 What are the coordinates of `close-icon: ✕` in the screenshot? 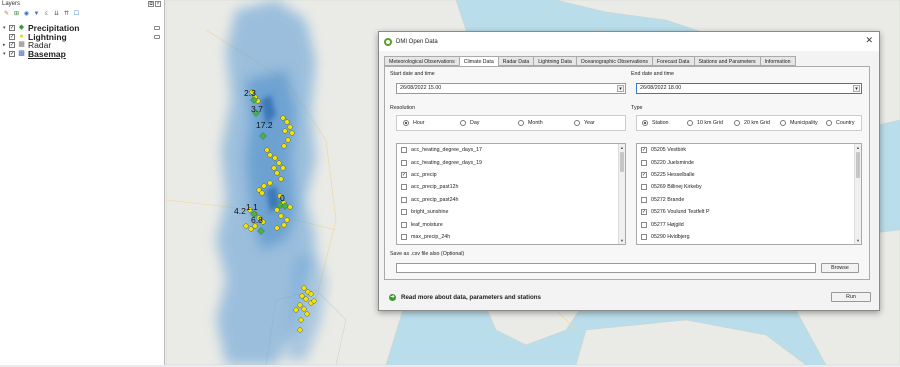 It's located at (869, 40).